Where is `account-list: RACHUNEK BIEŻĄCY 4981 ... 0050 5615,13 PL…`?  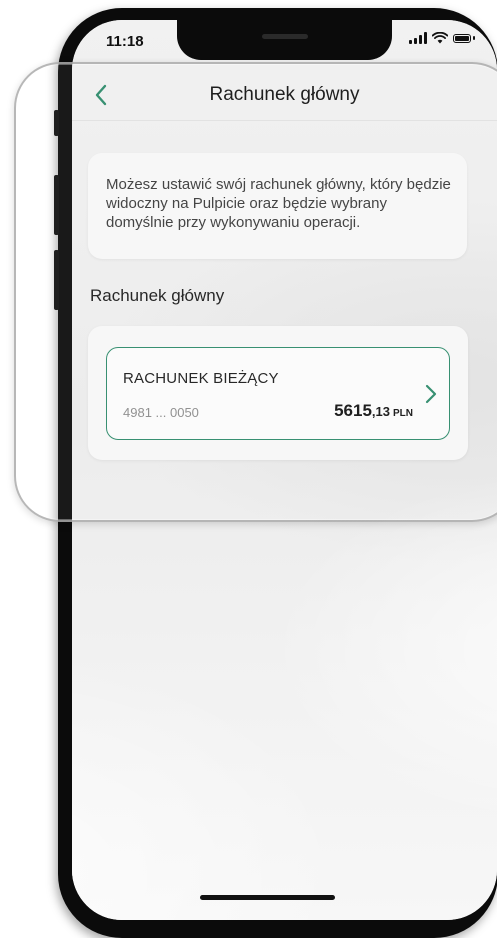
account-list: RACHUNEK BIEŻĄCY 4981 ... 0050 5615,13 PL… is located at coordinates (278, 393).